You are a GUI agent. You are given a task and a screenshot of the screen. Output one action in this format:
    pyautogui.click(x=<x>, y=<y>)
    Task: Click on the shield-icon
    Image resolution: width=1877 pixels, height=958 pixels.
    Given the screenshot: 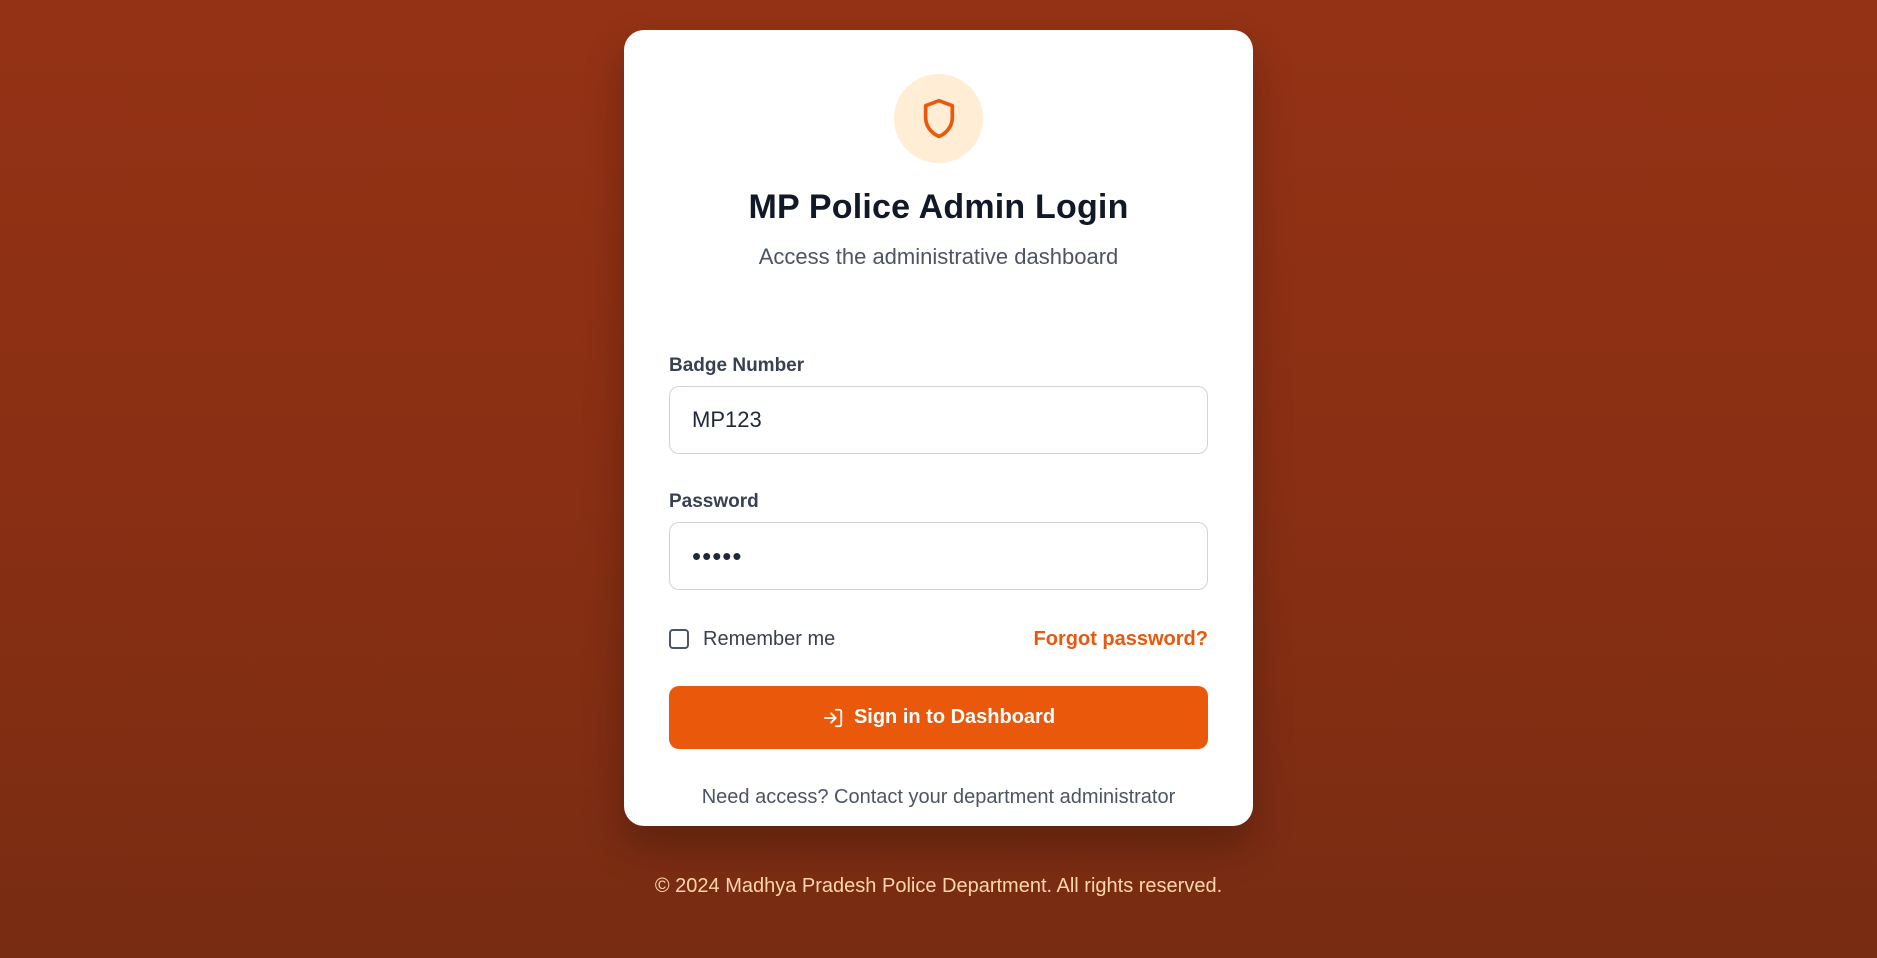 What is the action you would take?
    pyautogui.click(x=938, y=118)
    